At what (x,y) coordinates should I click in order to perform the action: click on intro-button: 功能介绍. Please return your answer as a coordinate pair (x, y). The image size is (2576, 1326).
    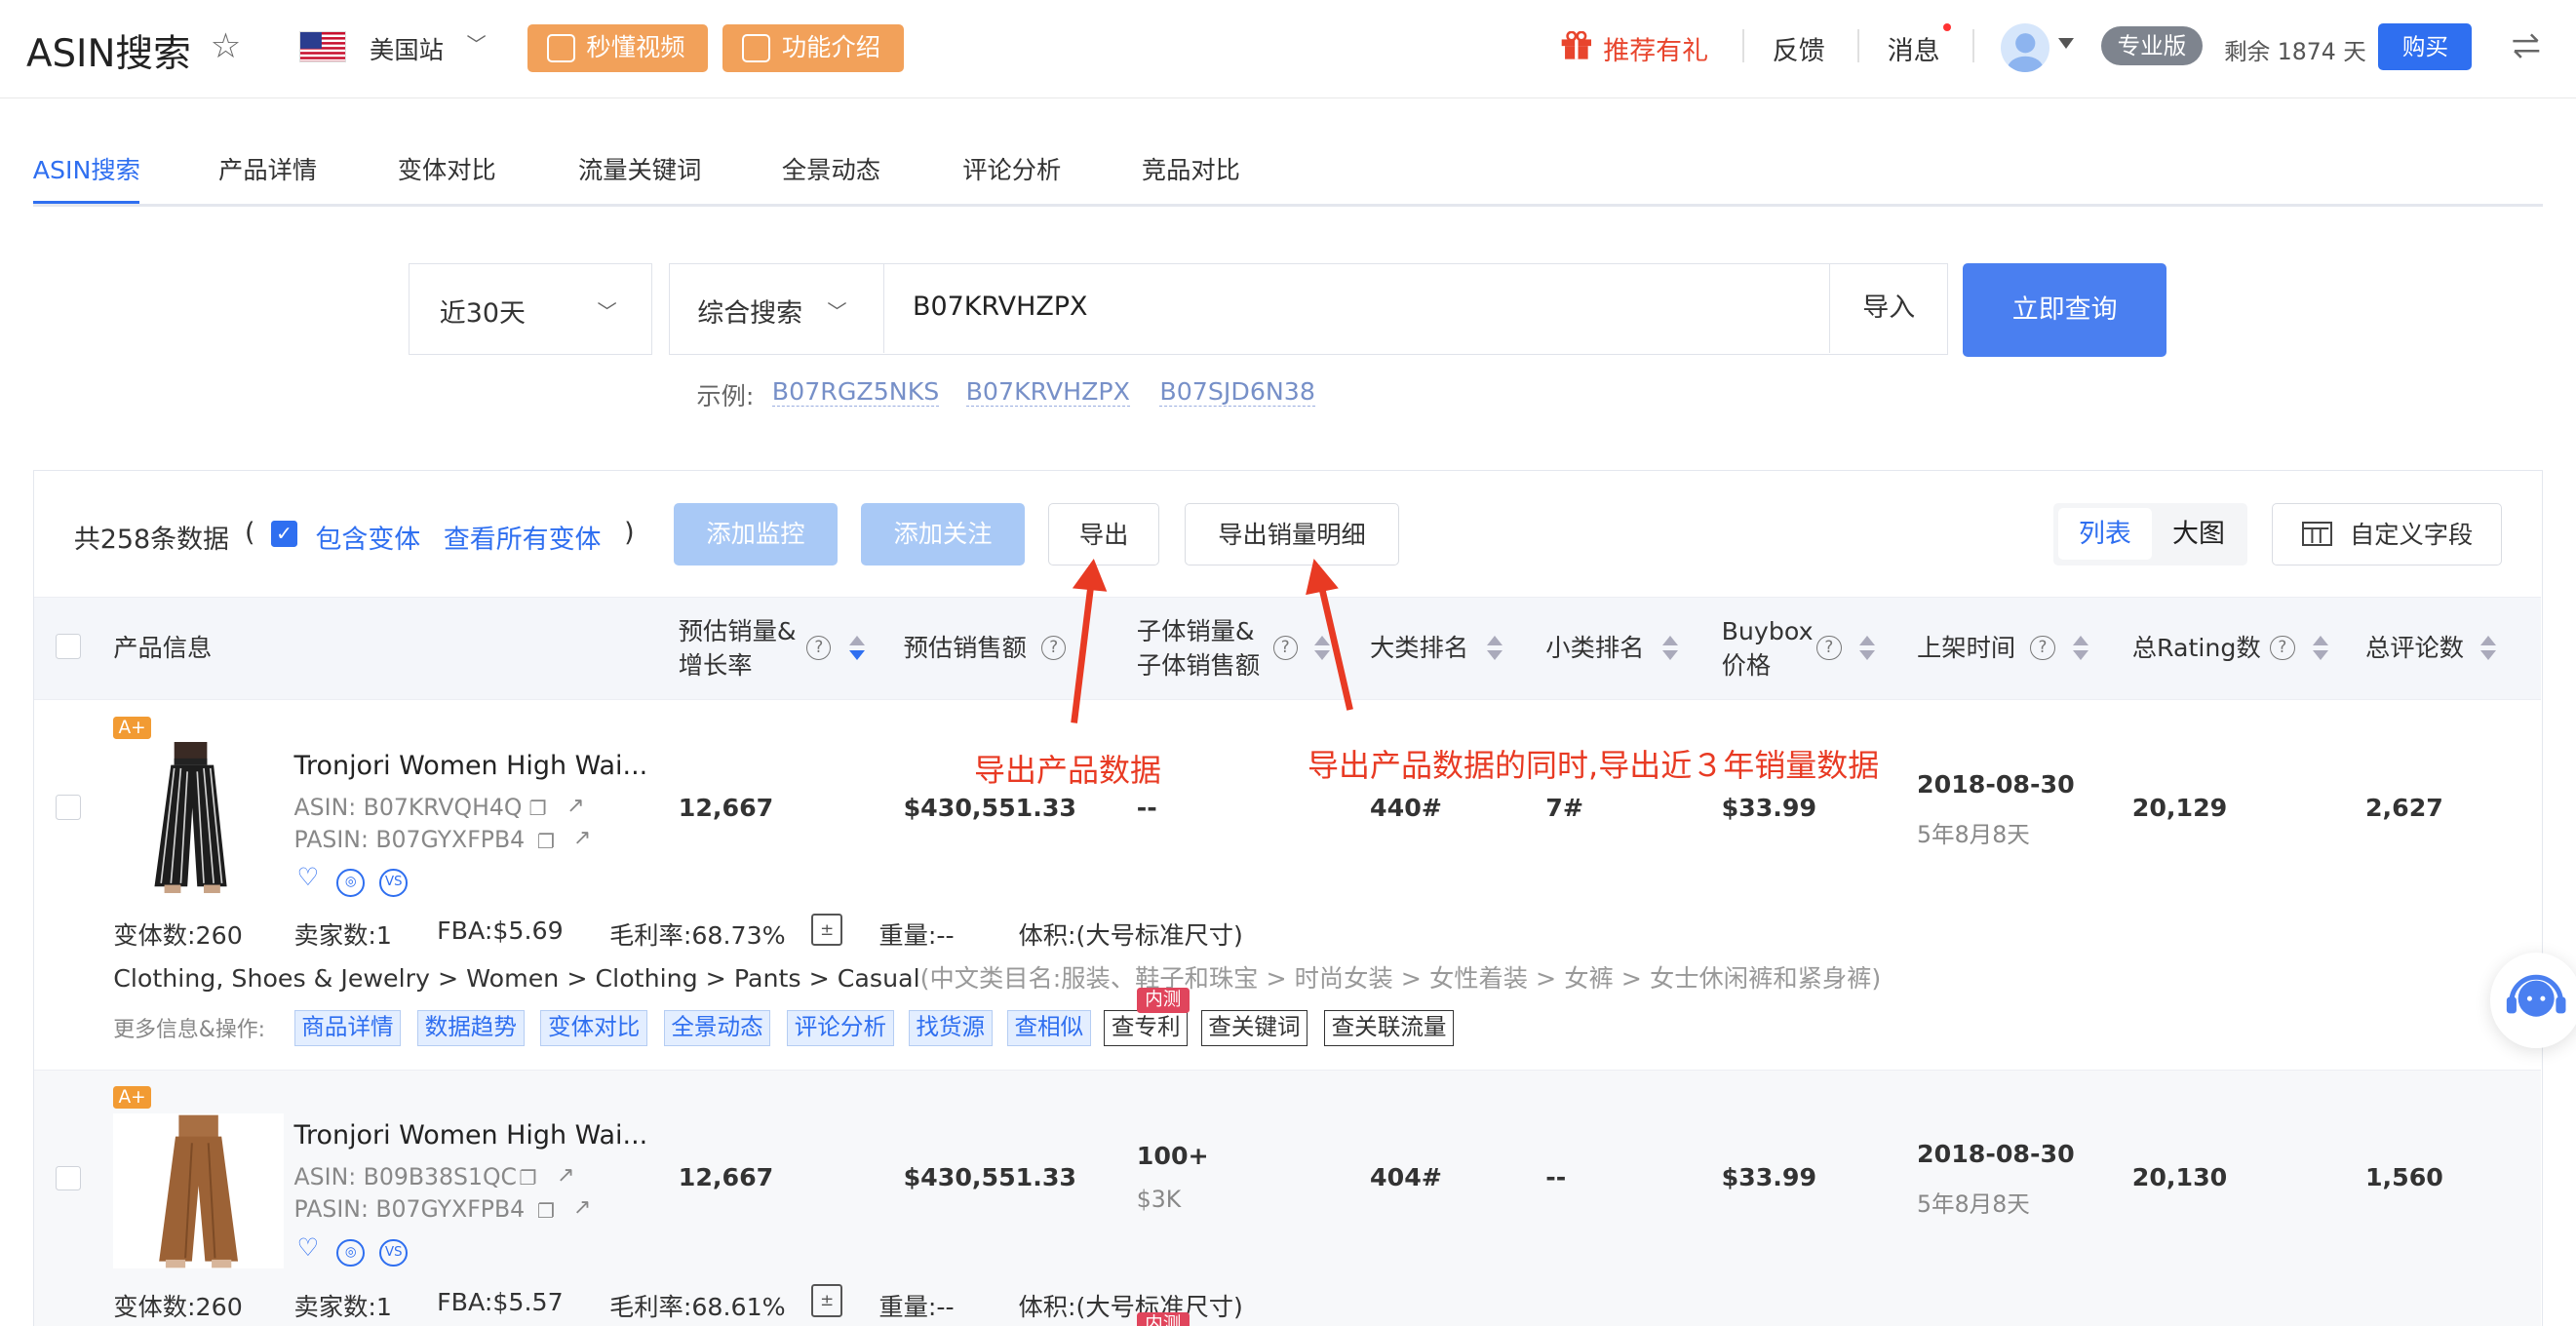
    Looking at the image, I should click on (813, 48).